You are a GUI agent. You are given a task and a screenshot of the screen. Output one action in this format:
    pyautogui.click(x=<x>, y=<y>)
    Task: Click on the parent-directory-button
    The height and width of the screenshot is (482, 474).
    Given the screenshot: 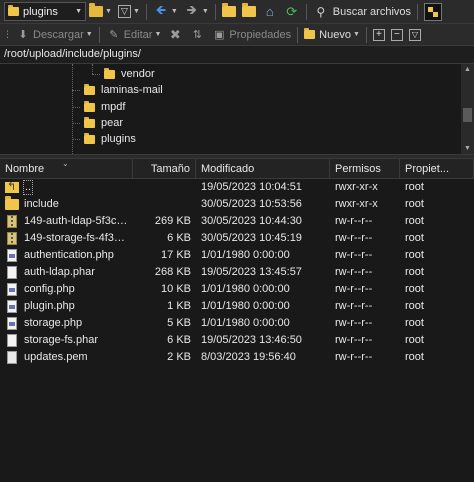 What is the action you would take?
    pyautogui.click(x=229, y=12)
    